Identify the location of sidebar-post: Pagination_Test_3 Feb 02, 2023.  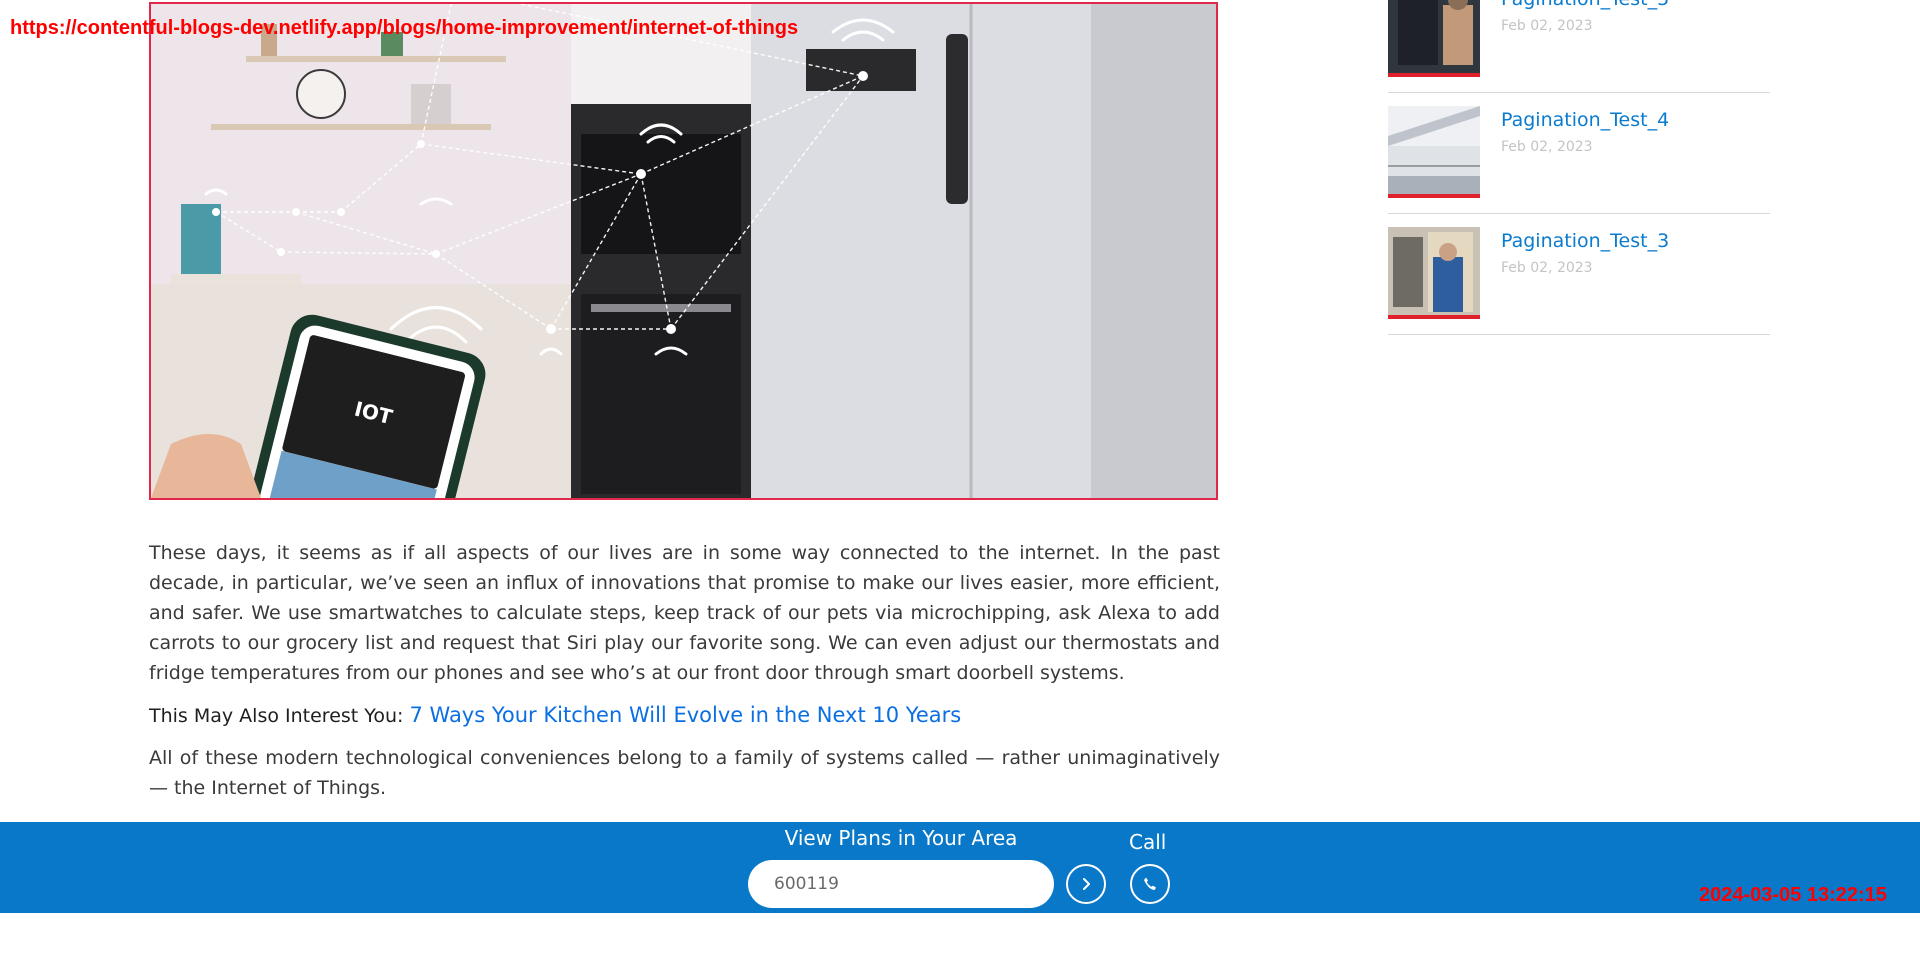
(1579, 274).